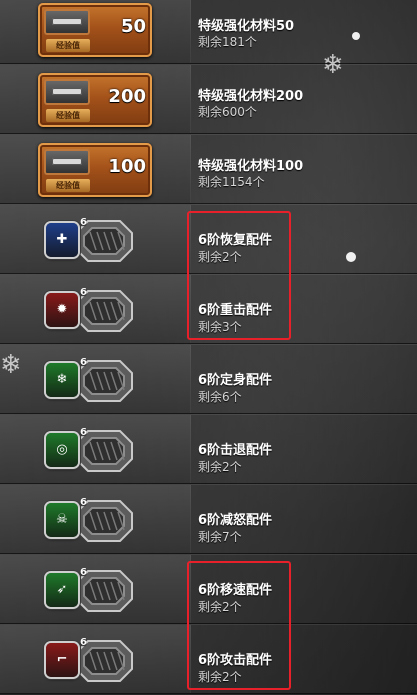 The image size is (417, 695). What do you see at coordinates (235, 520) in the screenshot?
I see `item-name: 6阶减怒配件` at bounding box center [235, 520].